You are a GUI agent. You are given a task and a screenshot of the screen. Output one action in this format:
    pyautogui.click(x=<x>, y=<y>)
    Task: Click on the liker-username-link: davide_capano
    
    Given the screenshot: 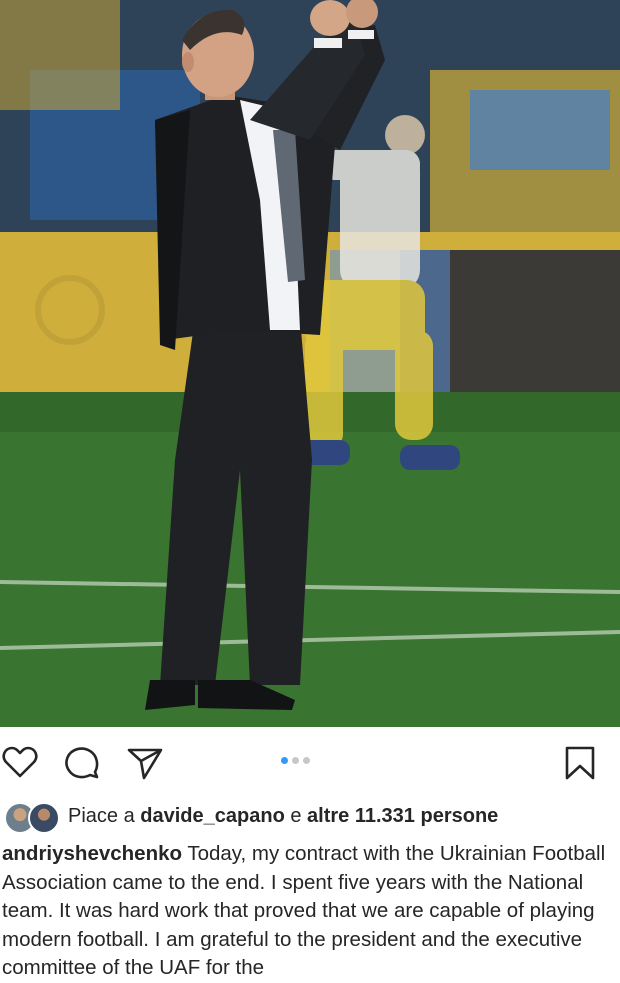 What is the action you would take?
    pyautogui.click(x=212, y=816)
    